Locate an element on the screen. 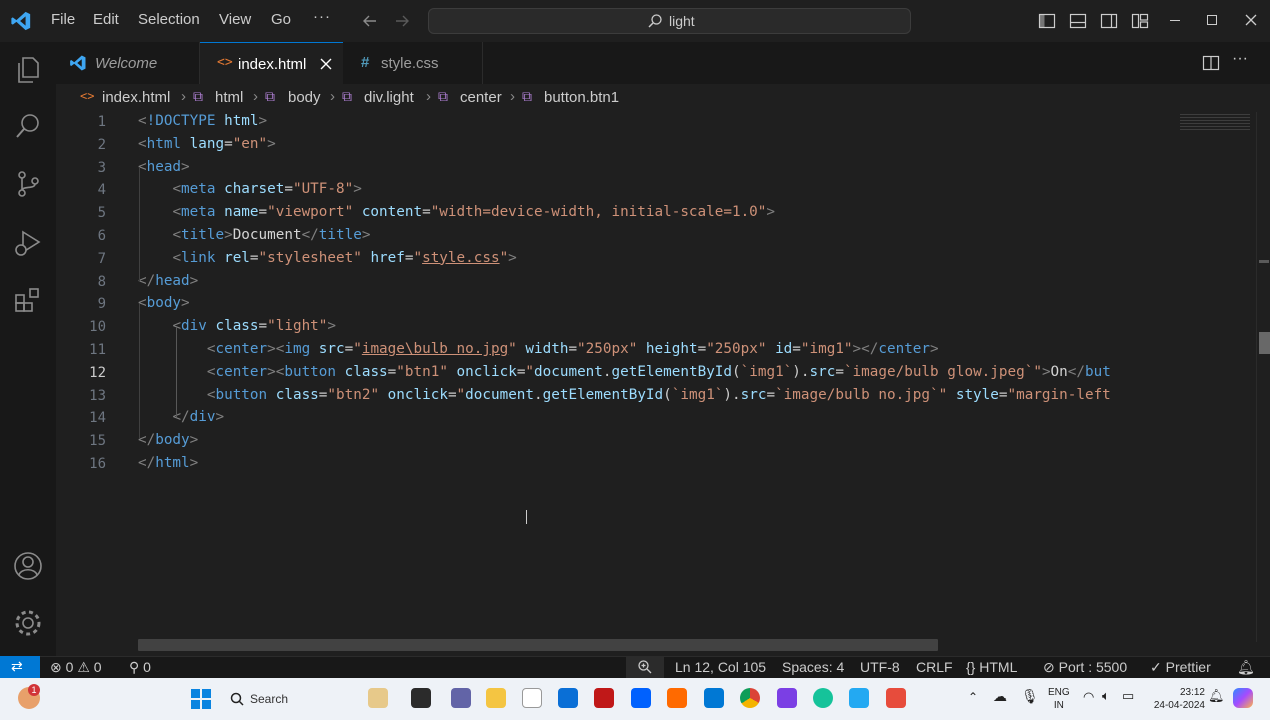 This screenshot has width=1270, height=720. breadcrumb-item: index.html is located at coordinates (136, 97).